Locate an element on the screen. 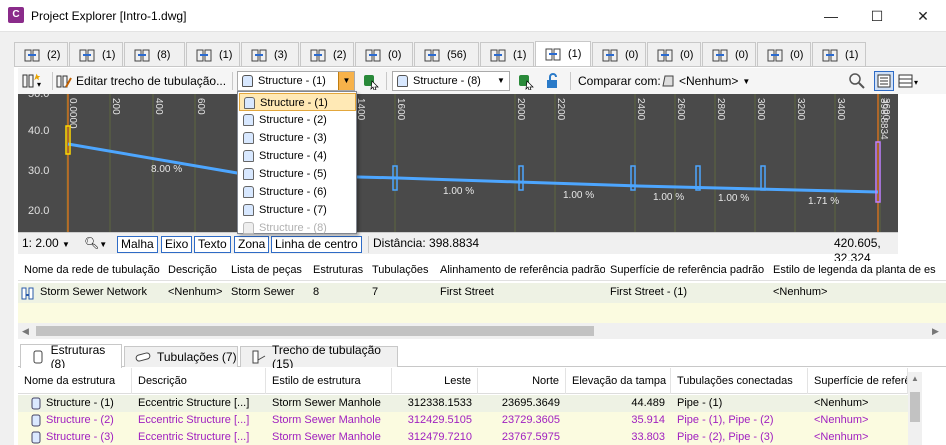 Image resolution: width=946 pixels, height=445 pixels. list-view-button is located at coordinates (884, 81).